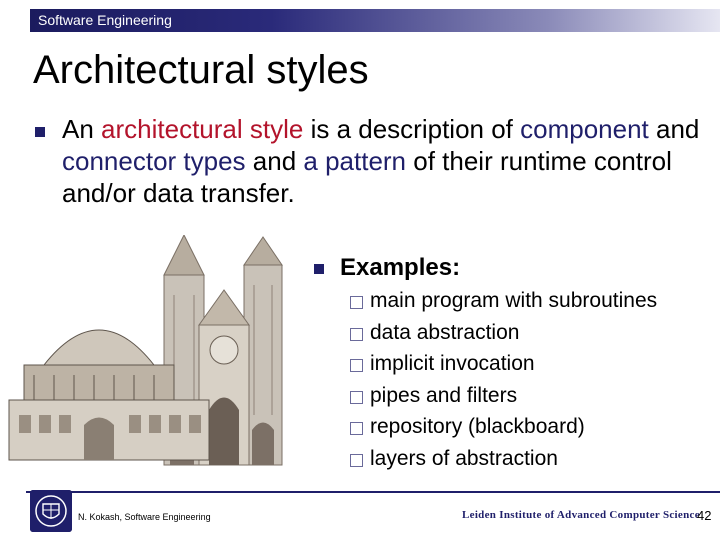 The width and height of the screenshot is (720, 540). I want to click on examples-heading: Examples:, so click(400, 267).